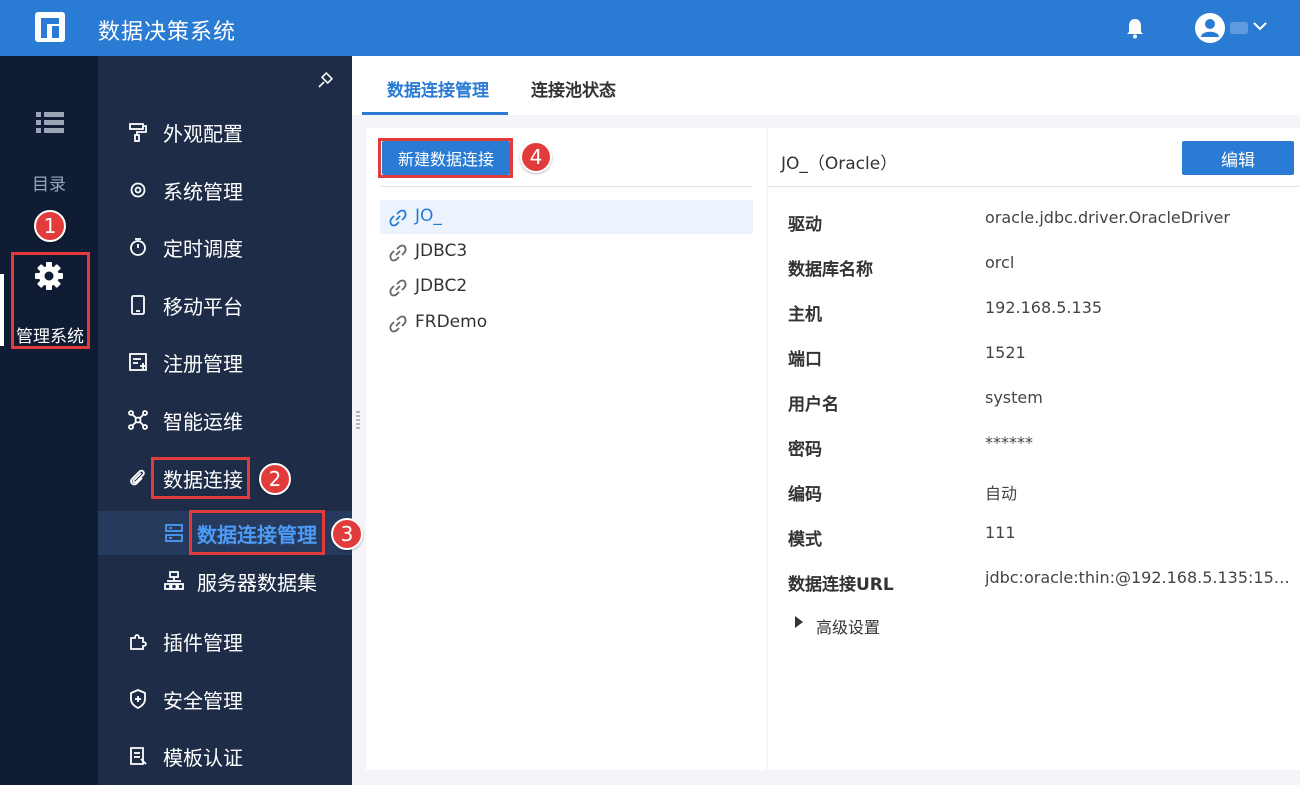 This screenshot has height=785, width=1300. Describe the element at coordinates (167, 32) in the screenshot. I see `app-title: 数据决策系统` at that location.